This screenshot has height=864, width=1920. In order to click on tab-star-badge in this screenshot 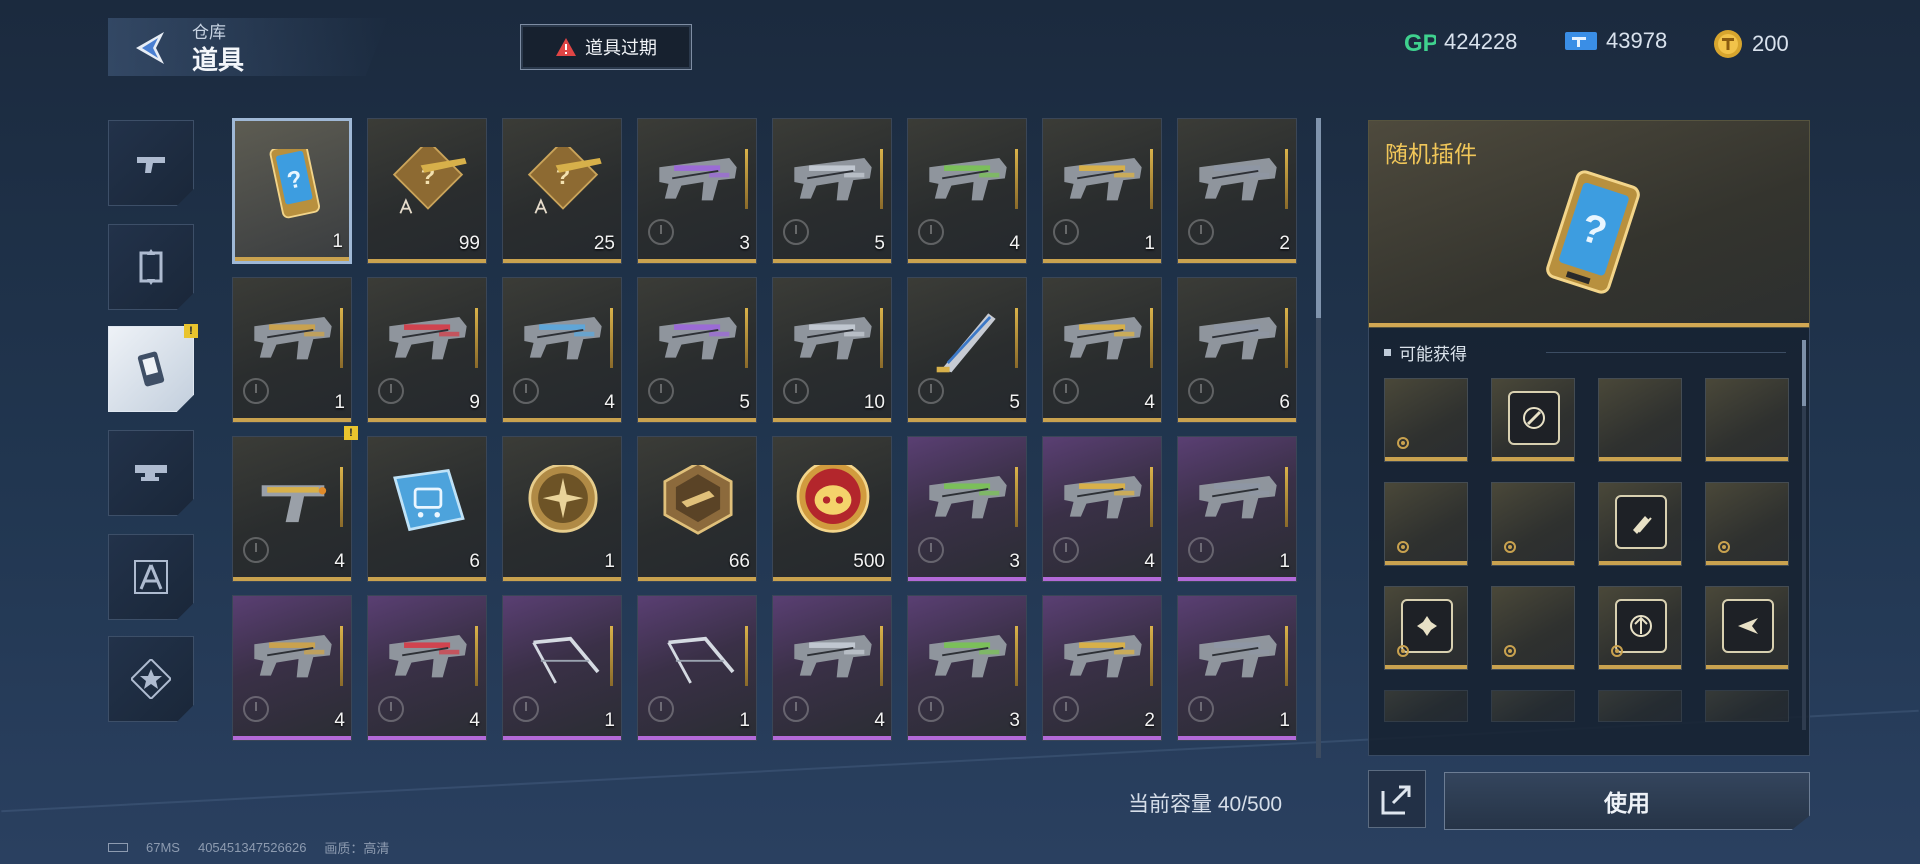, I will do `click(151, 679)`.